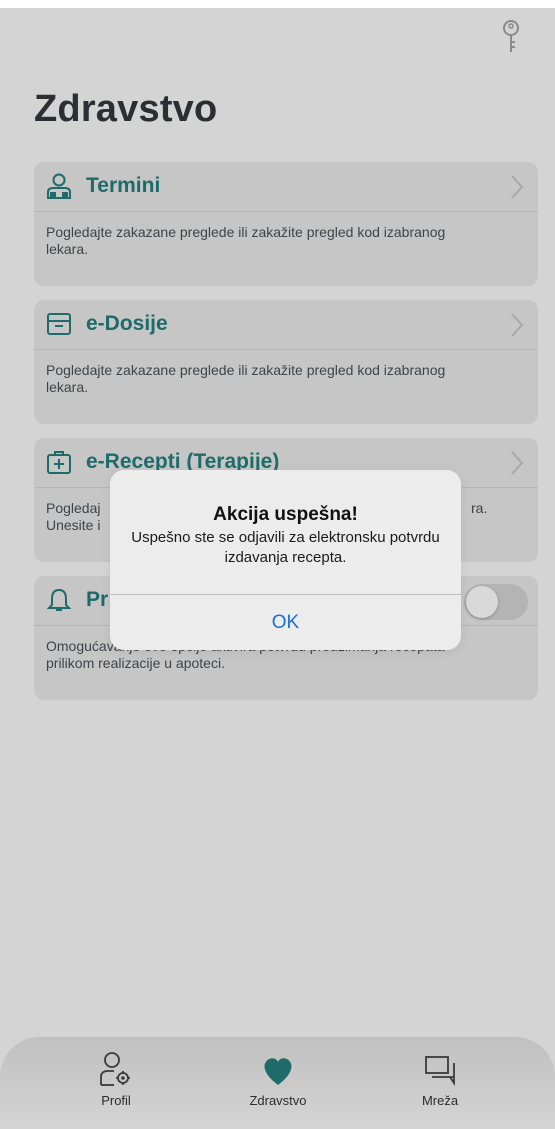  Describe the element at coordinates (285, 622) in the screenshot. I see `ok-button: OK` at that location.